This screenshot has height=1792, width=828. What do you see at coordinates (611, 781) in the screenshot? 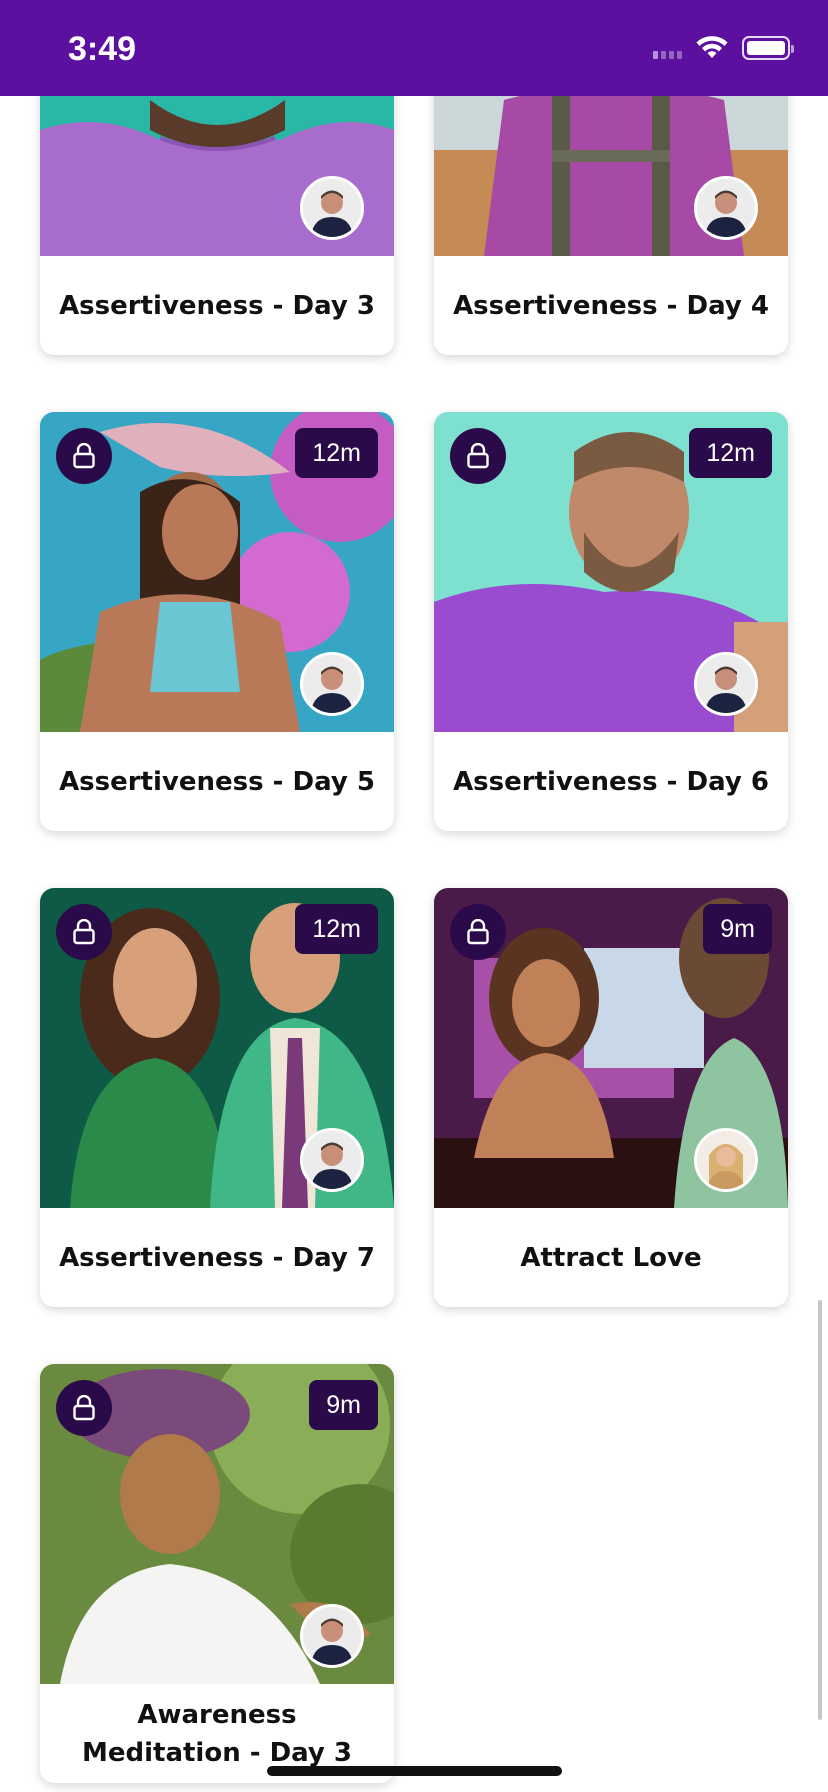
I see `session-title: Assertiveness - Day 6` at bounding box center [611, 781].